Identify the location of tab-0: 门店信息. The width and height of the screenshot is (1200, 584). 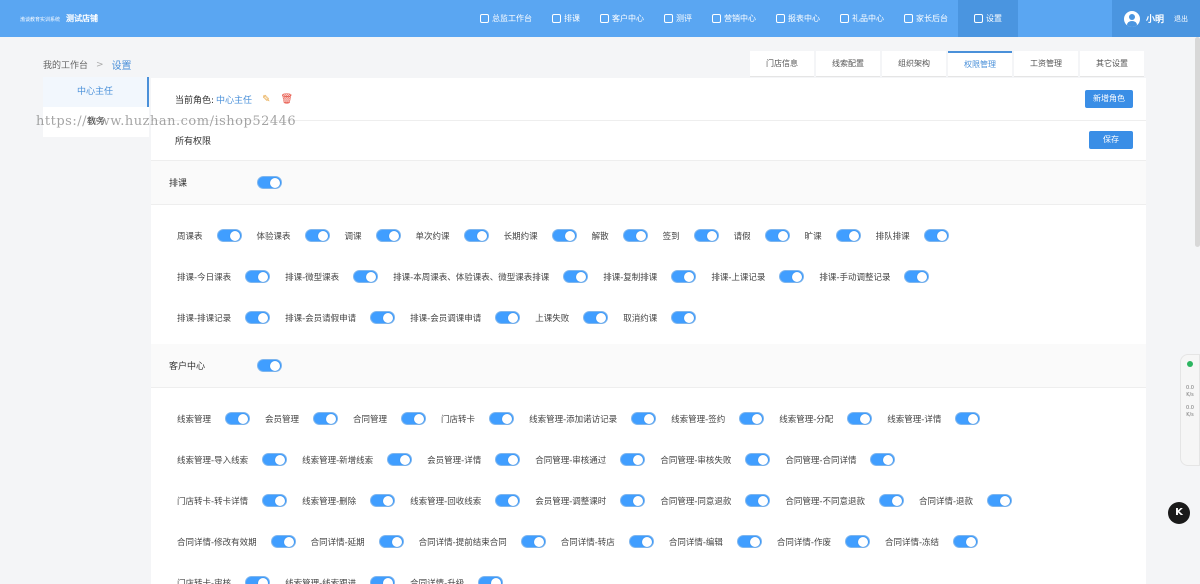
(782, 64).